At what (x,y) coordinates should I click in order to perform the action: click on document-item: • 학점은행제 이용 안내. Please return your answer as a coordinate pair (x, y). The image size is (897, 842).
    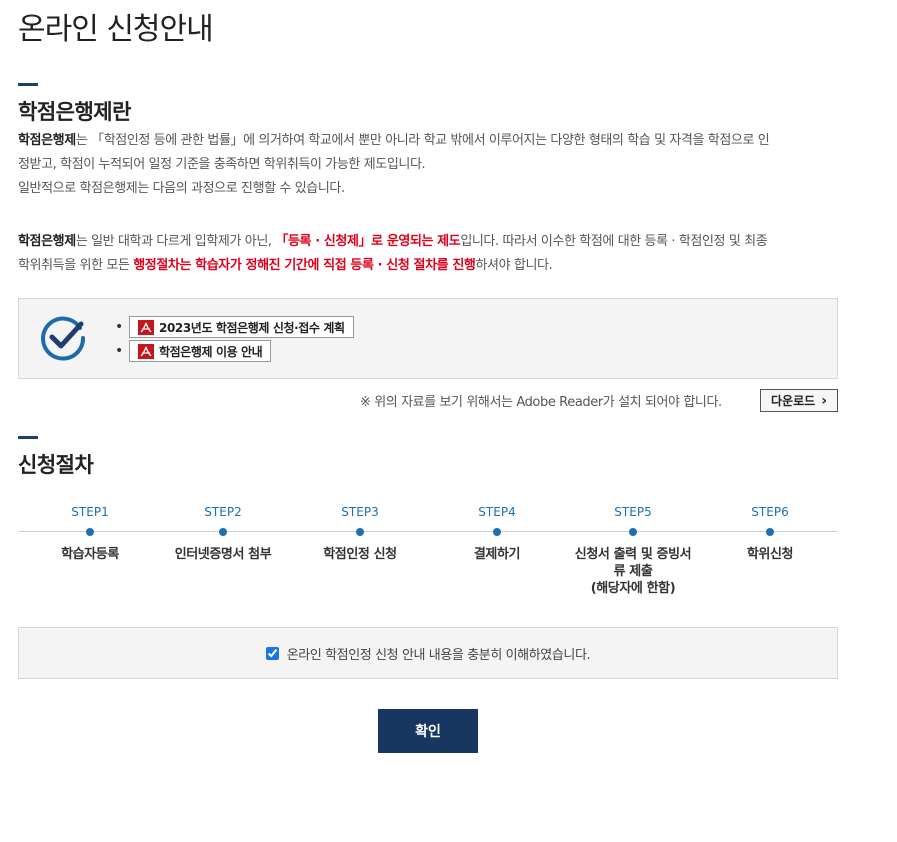
    Looking at the image, I should click on (234, 351).